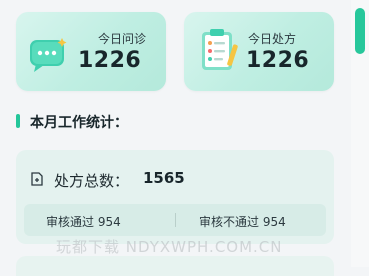  What do you see at coordinates (360, 31) in the screenshot?
I see `scrollbar-thumb` at bounding box center [360, 31].